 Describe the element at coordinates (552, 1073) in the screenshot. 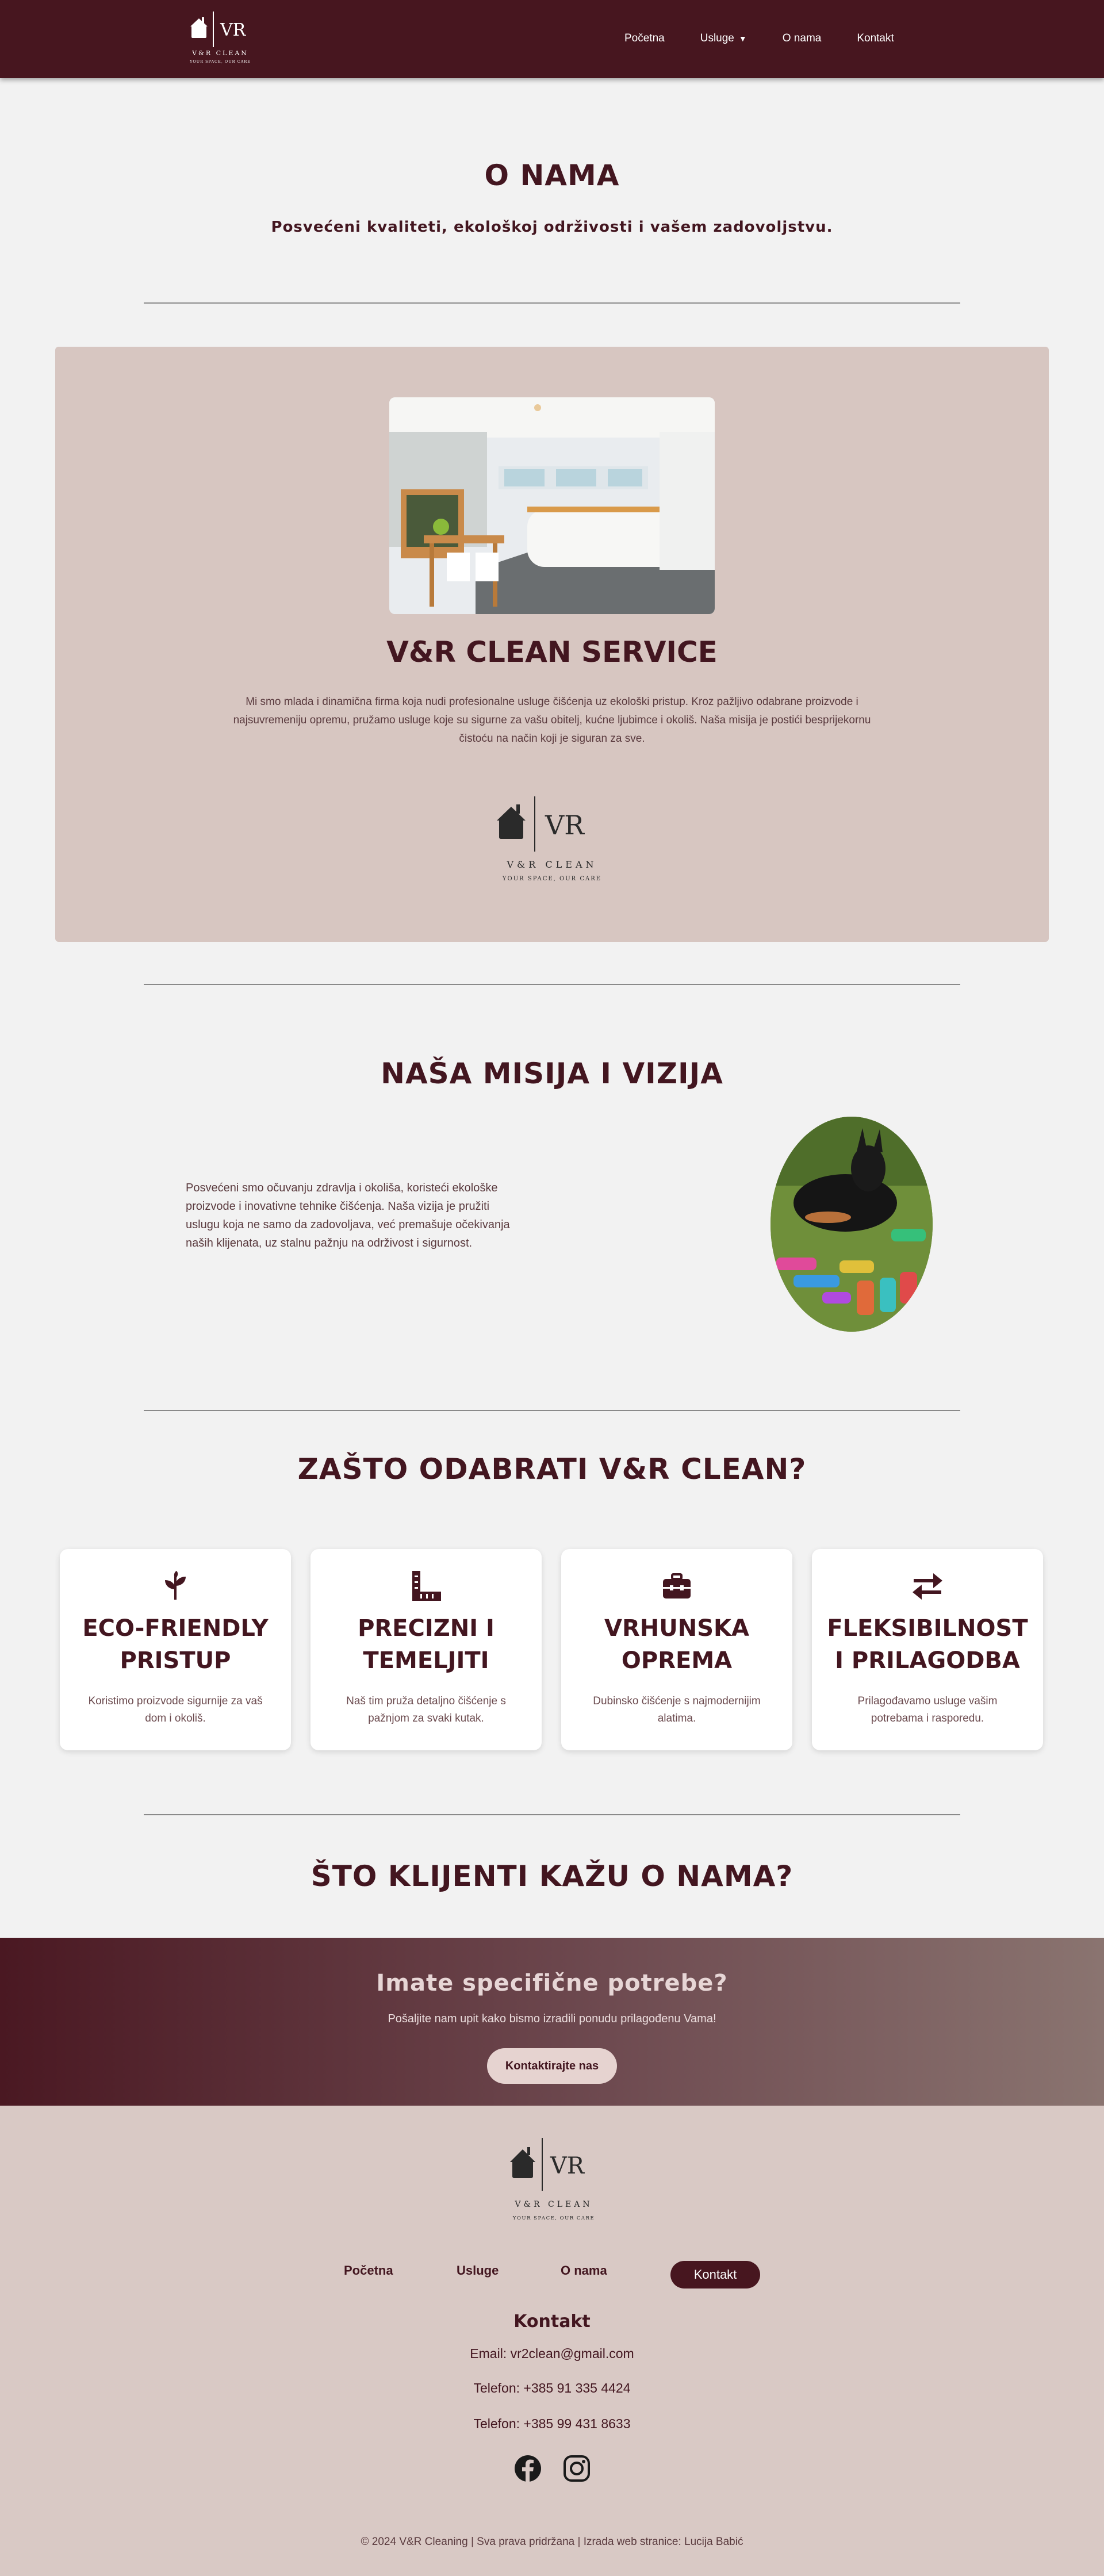

I see `mission-title: NAŠA MISIJA I VIZIJA` at that location.